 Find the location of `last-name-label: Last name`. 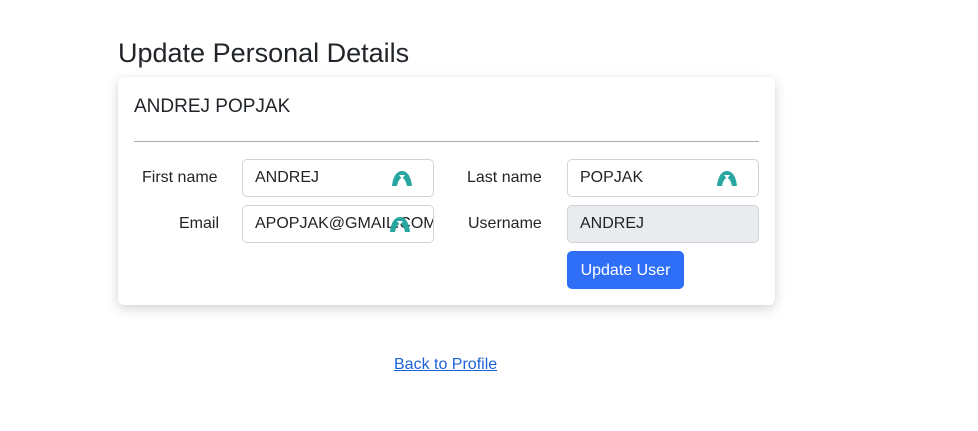

last-name-label: Last name is located at coordinates (504, 177).